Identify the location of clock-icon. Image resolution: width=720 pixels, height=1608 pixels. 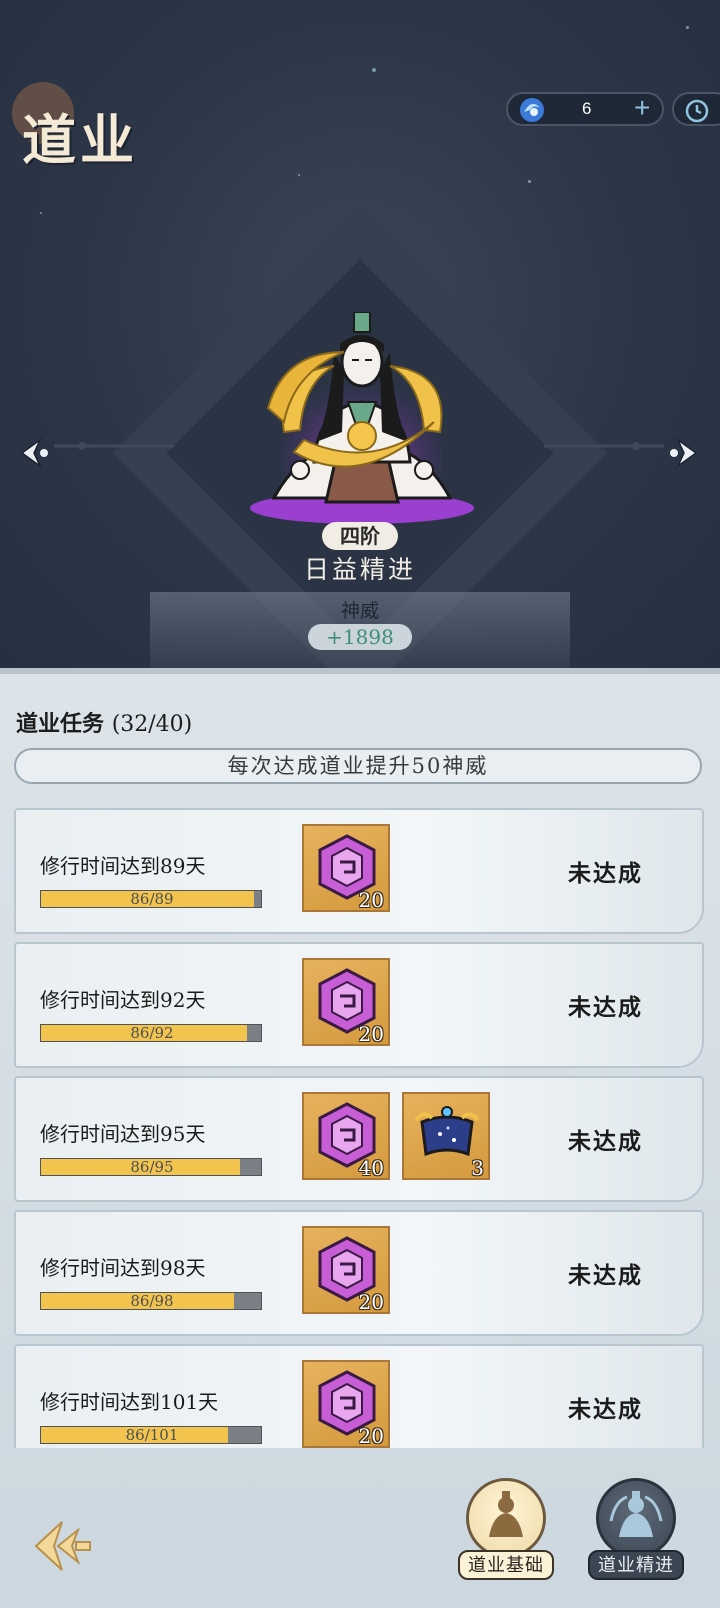
(697, 111).